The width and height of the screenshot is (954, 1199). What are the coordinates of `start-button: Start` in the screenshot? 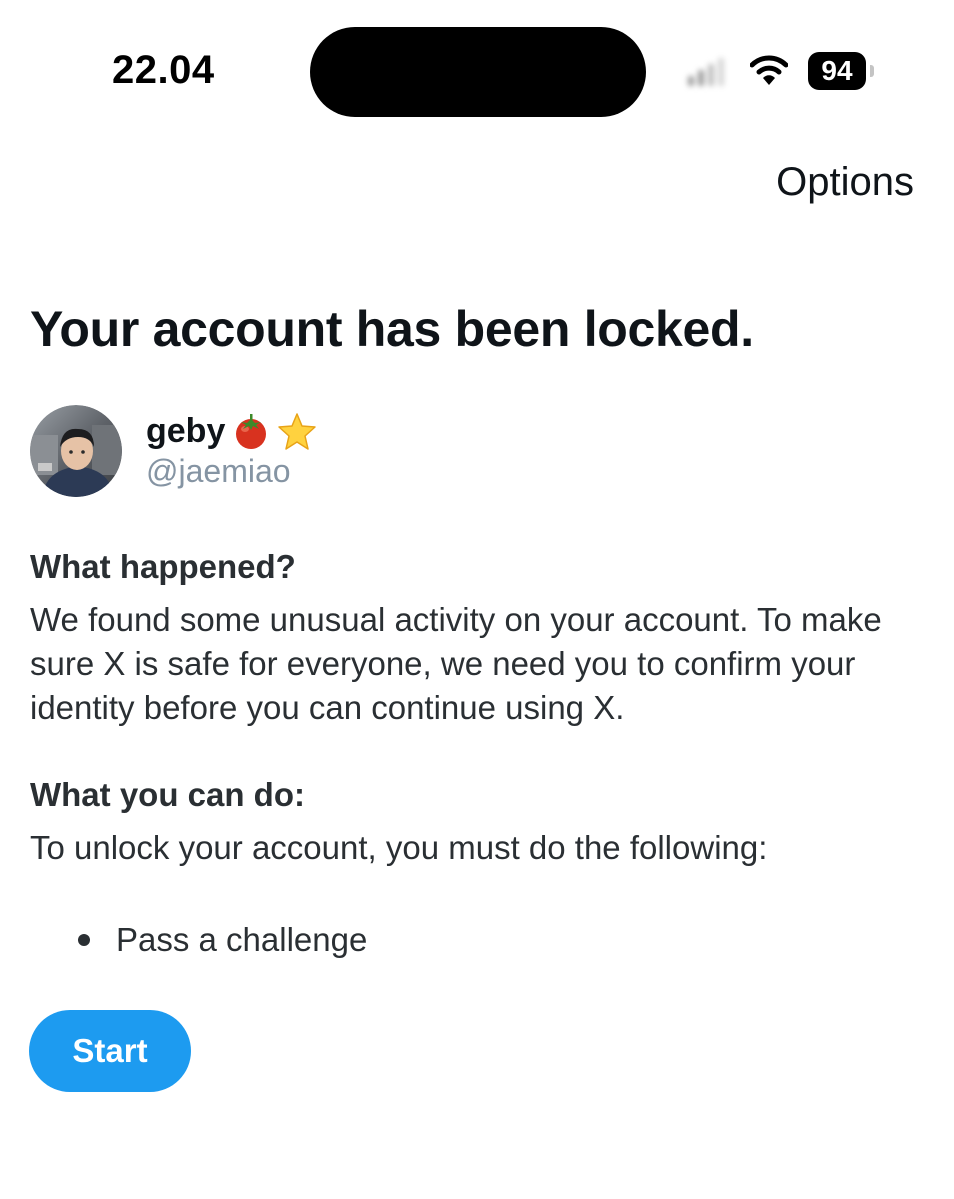 It's located at (110, 1051).